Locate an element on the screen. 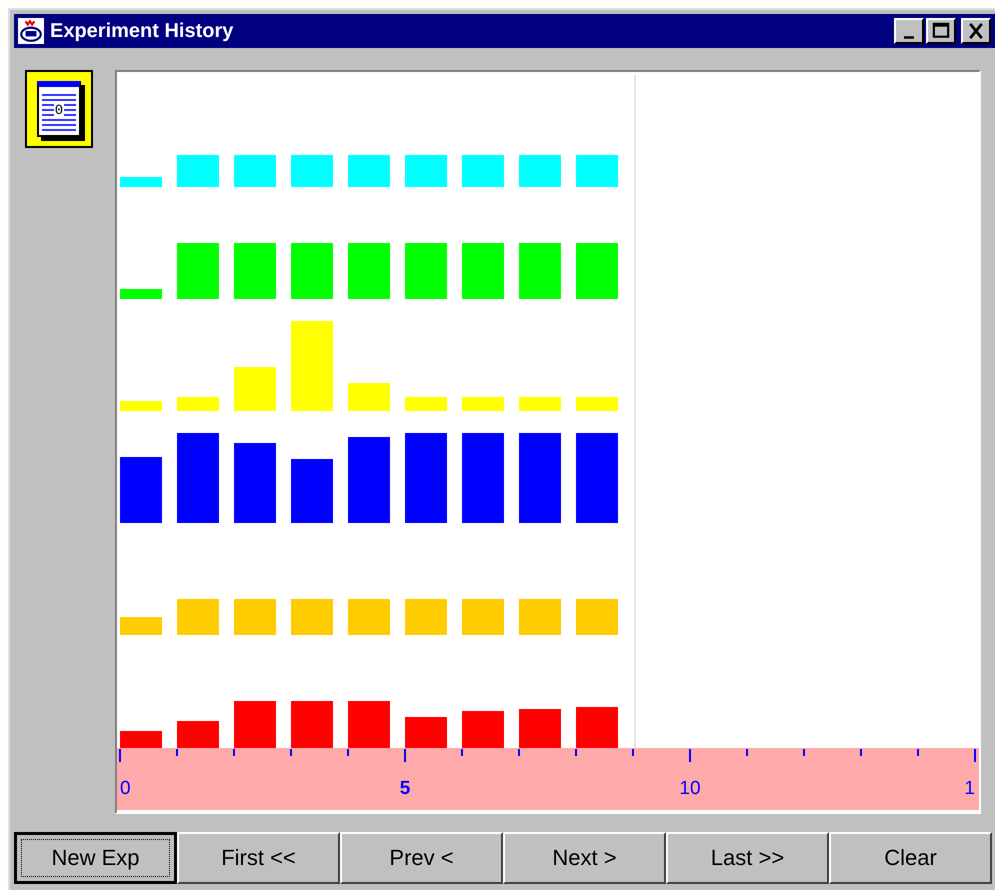 The image size is (995, 890). toolbar-button: New Exp is located at coordinates (95, 858).